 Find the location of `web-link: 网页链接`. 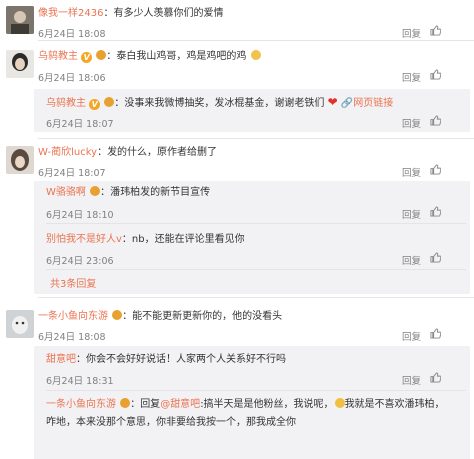

web-link: 网页链接 is located at coordinates (373, 103).